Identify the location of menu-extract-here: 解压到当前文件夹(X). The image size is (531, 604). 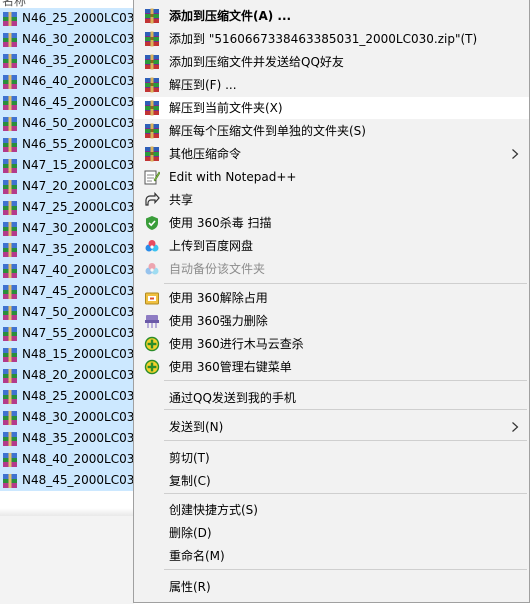
(332, 108).